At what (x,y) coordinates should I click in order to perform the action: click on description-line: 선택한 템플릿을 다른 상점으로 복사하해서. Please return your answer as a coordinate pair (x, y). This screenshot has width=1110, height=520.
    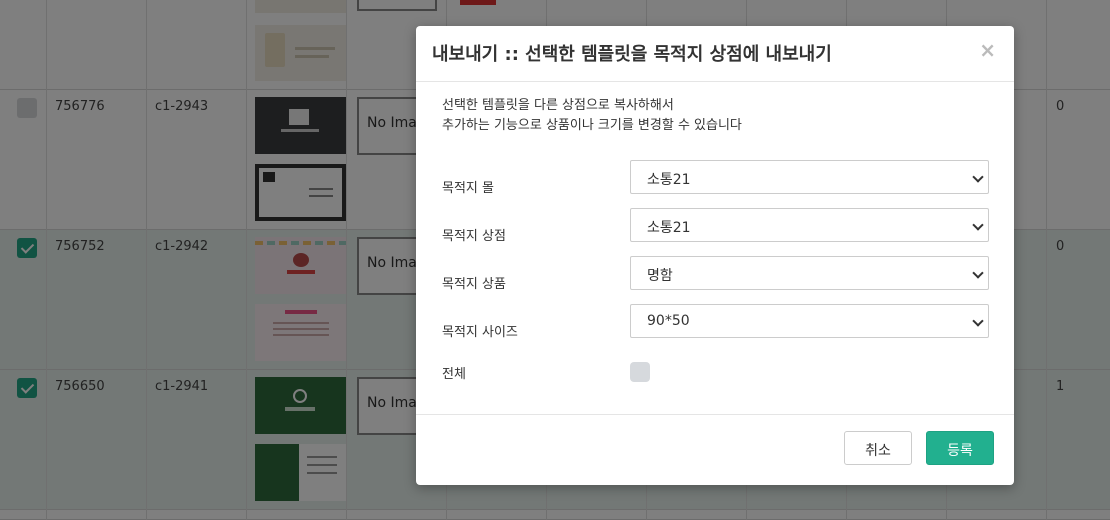
    Looking at the image, I should click on (558, 105).